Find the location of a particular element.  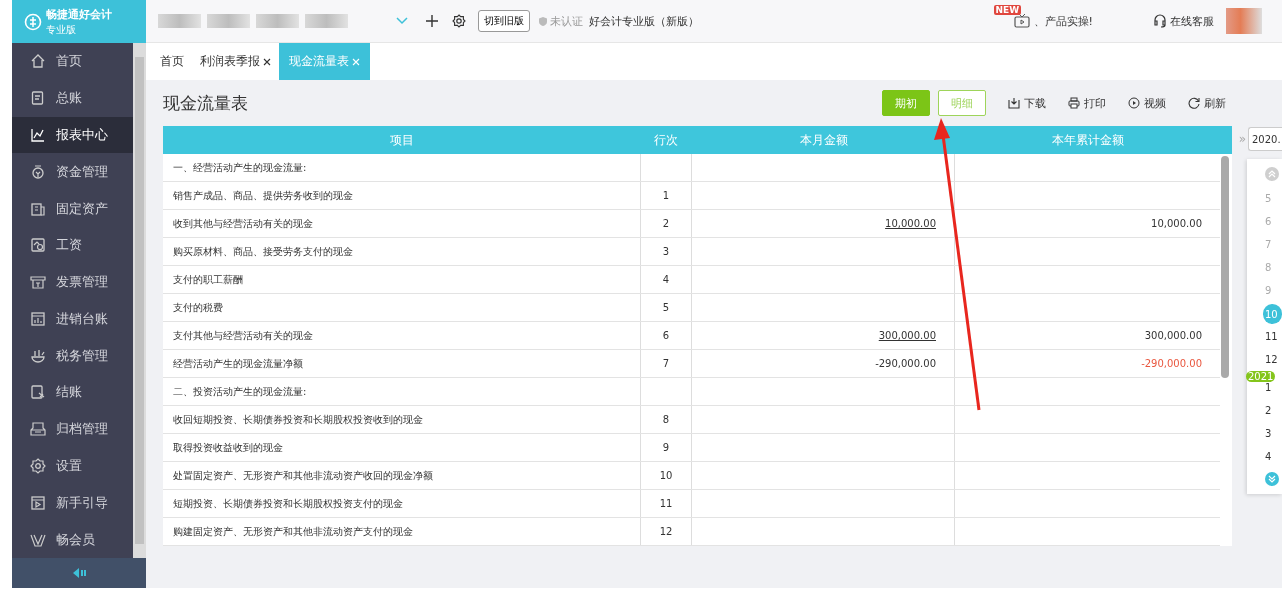

table-cell: 6 is located at coordinates (666, 335).